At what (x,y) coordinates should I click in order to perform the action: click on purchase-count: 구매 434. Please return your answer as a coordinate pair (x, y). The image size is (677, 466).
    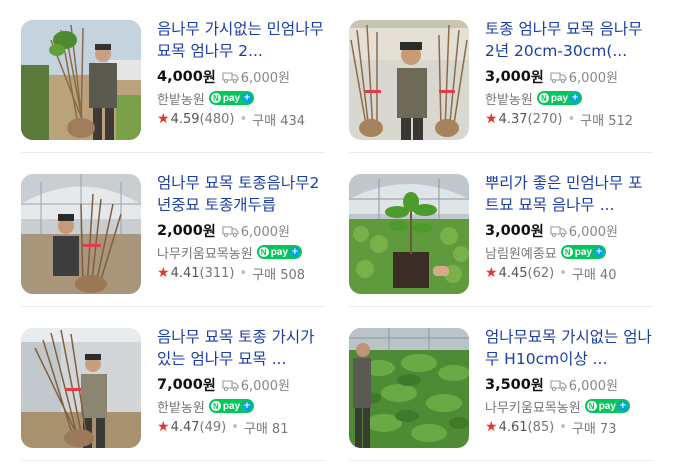
    Looking at the image, I should click on (279, 121).